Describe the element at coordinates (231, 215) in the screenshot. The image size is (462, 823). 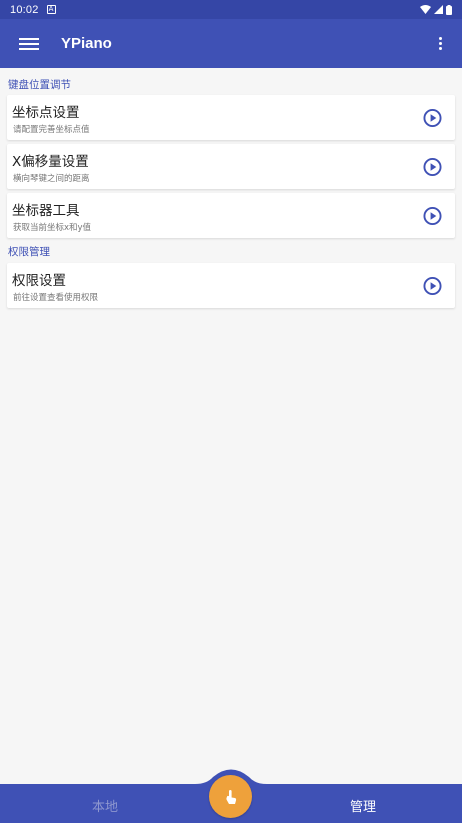
I see `card-coordinate-tool: 坐标器工具 获取当前坐标x和y值` at that location.